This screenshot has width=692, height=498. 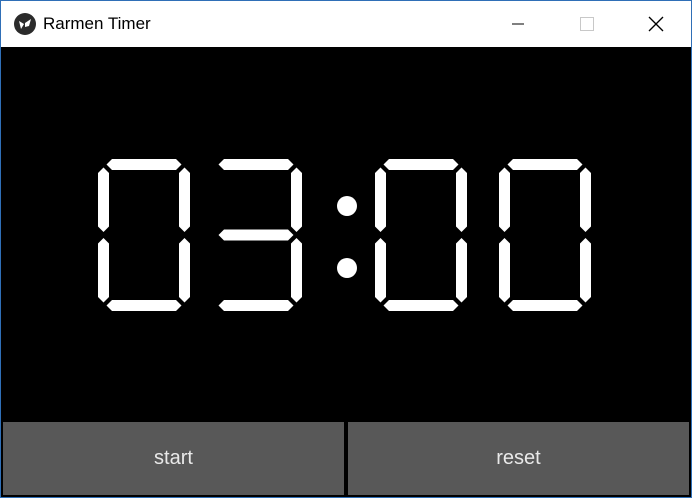 I want to click on close-icon, so click(x=656, y=24).